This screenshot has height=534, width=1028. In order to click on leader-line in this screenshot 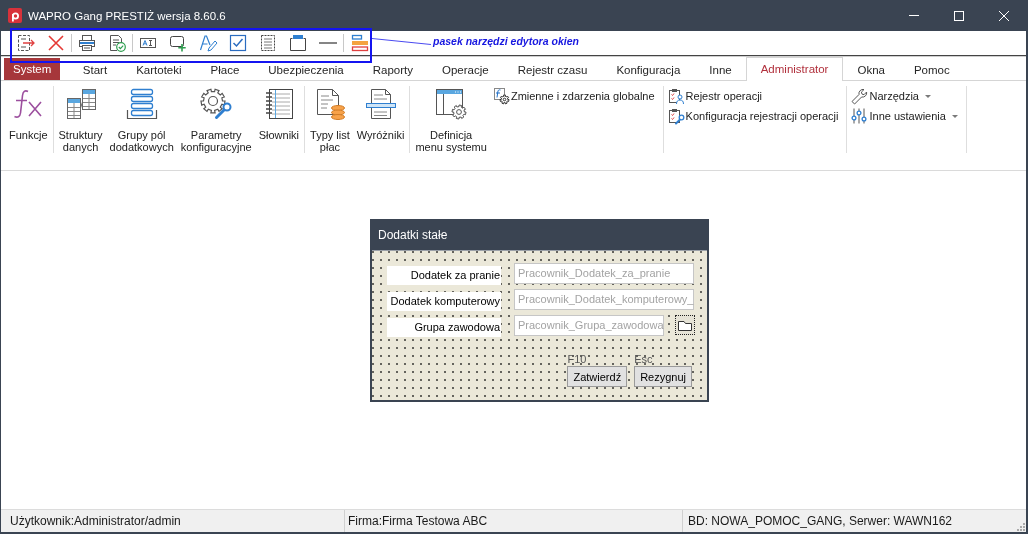, I will do `click(401, 41)`.